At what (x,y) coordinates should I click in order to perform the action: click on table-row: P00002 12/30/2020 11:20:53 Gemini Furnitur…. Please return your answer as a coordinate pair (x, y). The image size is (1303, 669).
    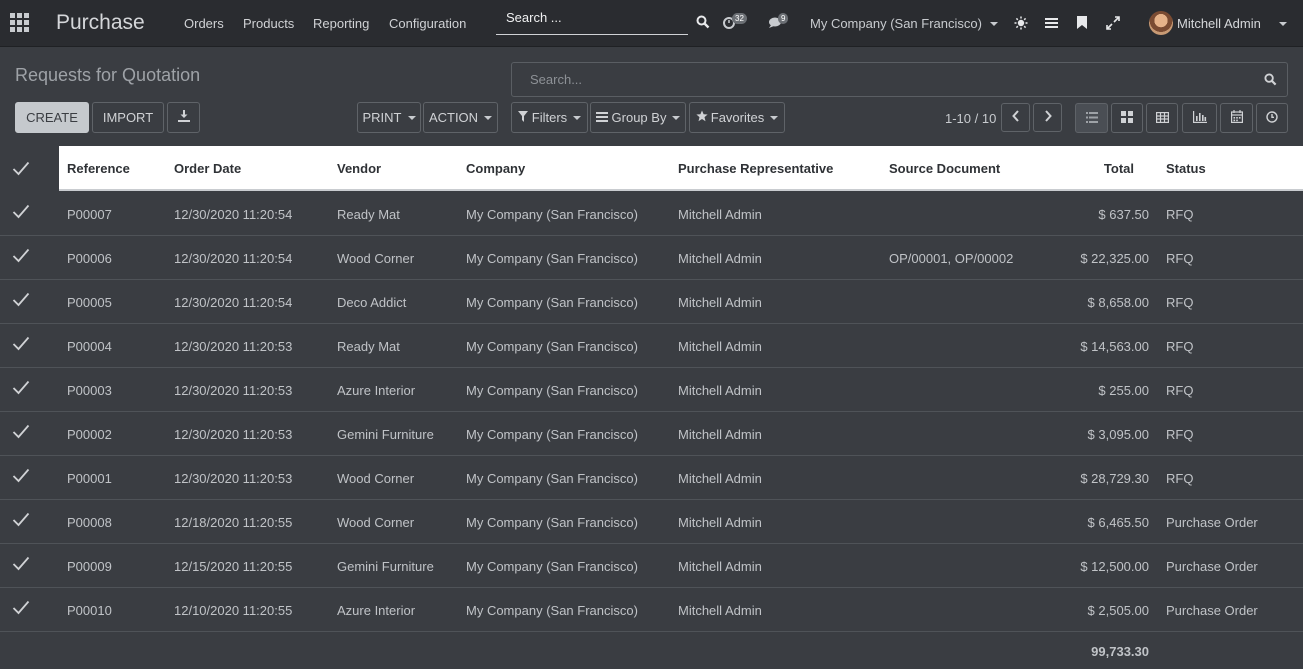
    Looking at the image, I should click on (651, 434).